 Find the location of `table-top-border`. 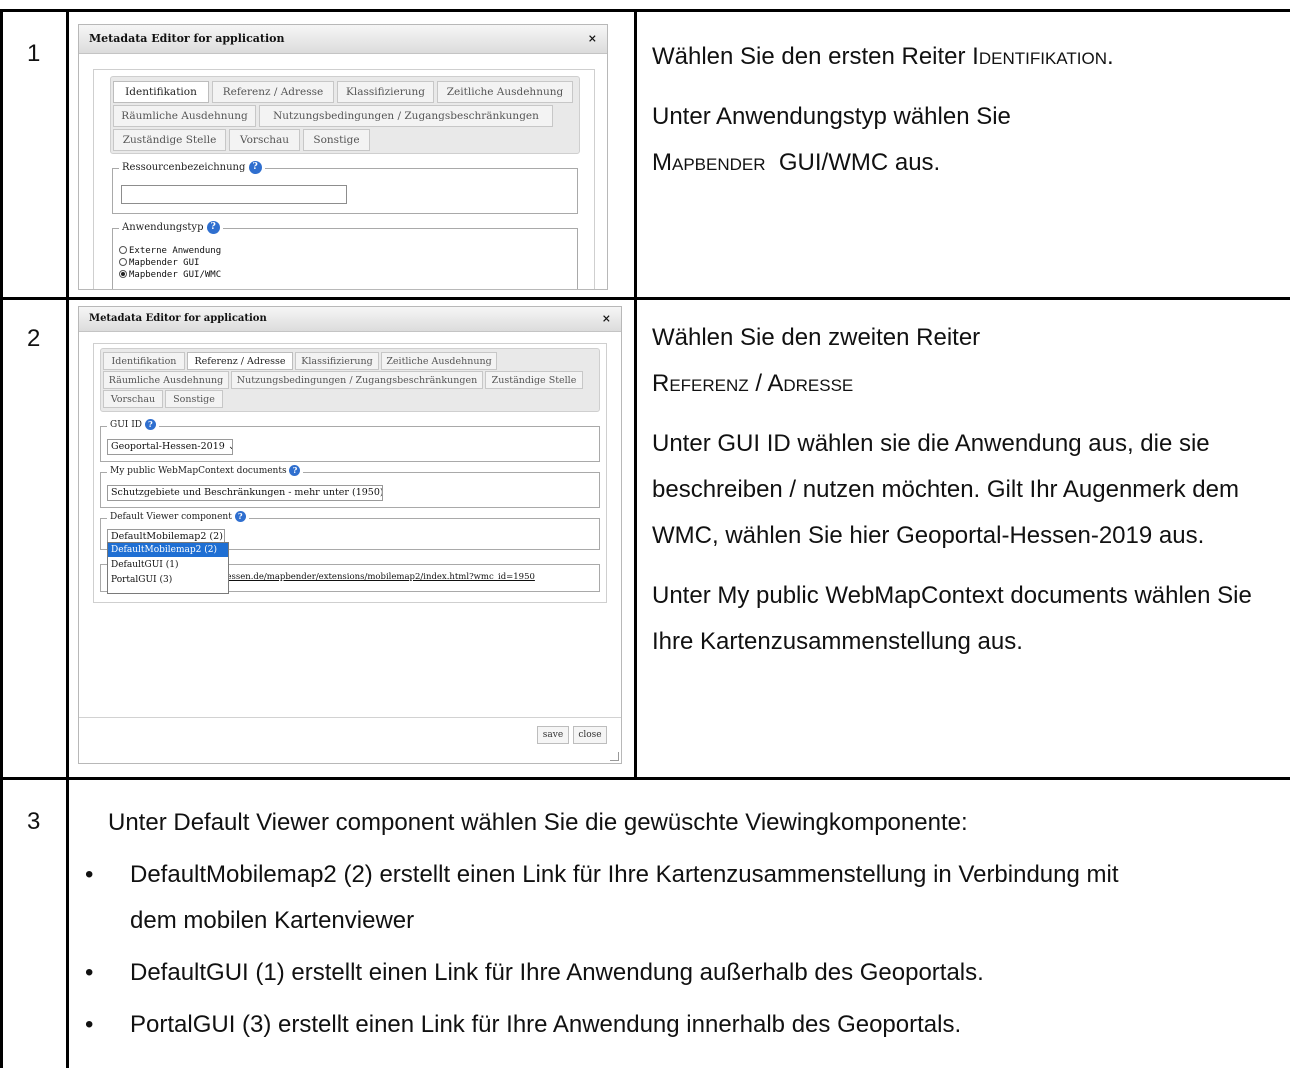

table-top-border is located at coordinates (645, 10).